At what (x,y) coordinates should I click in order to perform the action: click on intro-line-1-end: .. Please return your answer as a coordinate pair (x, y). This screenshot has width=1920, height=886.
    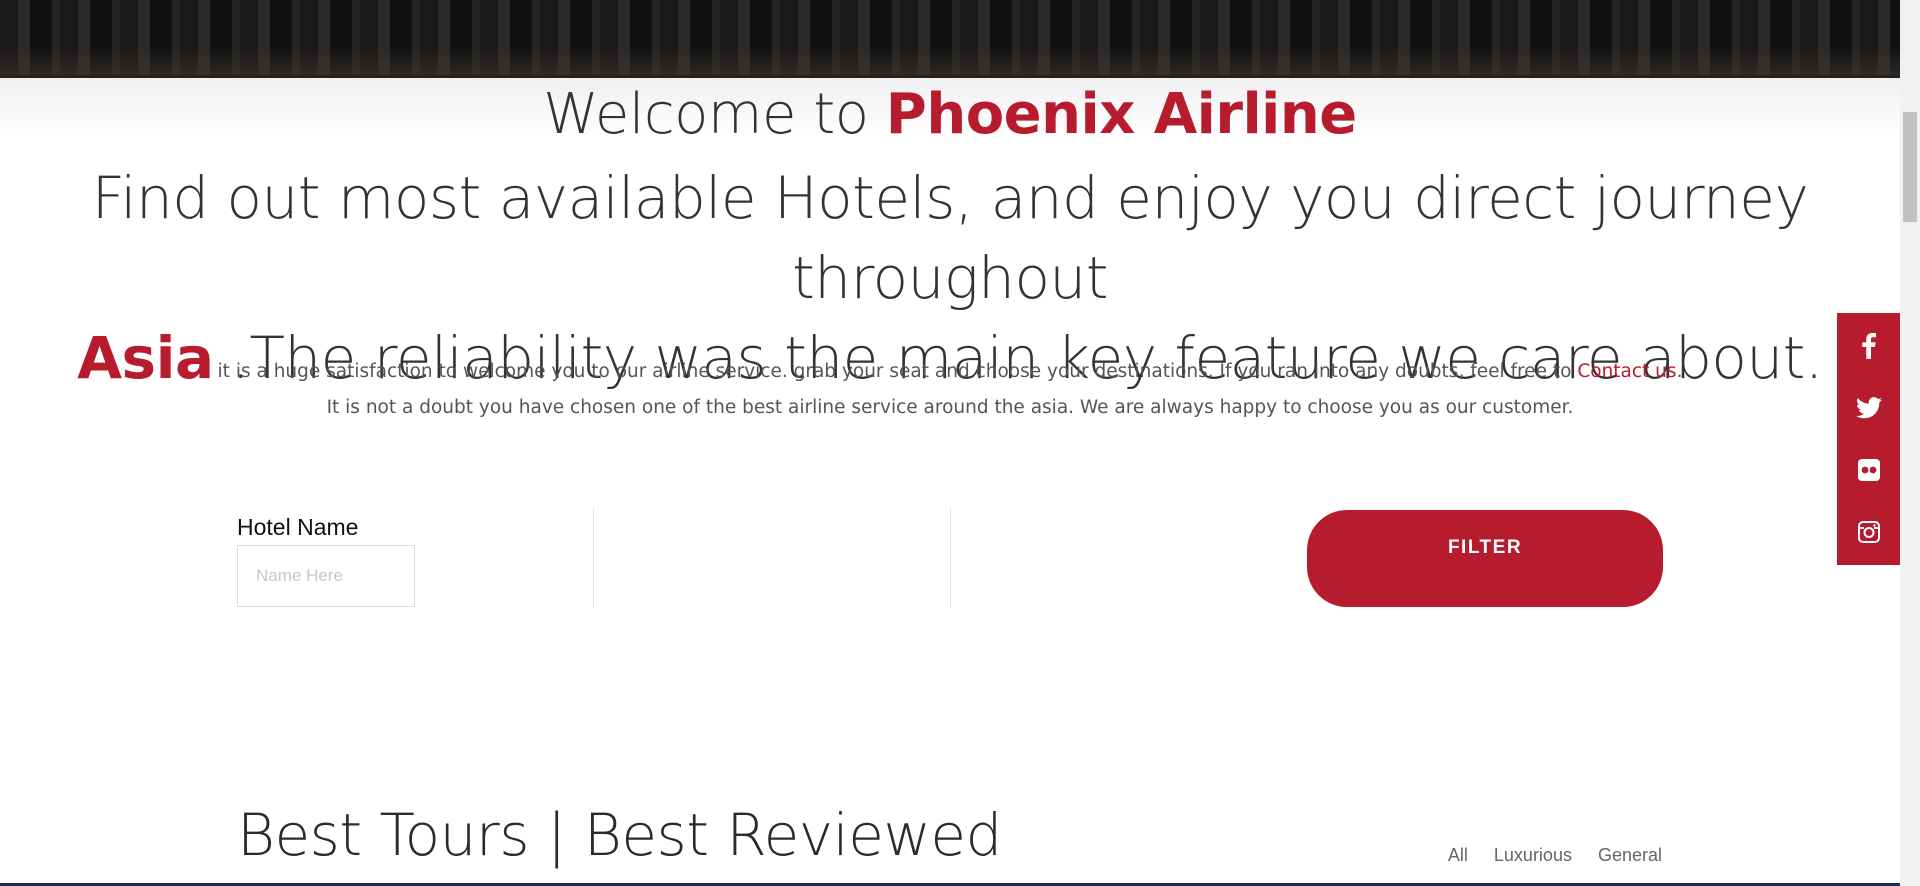
    Looking at the image, I should click on (1679, 371).